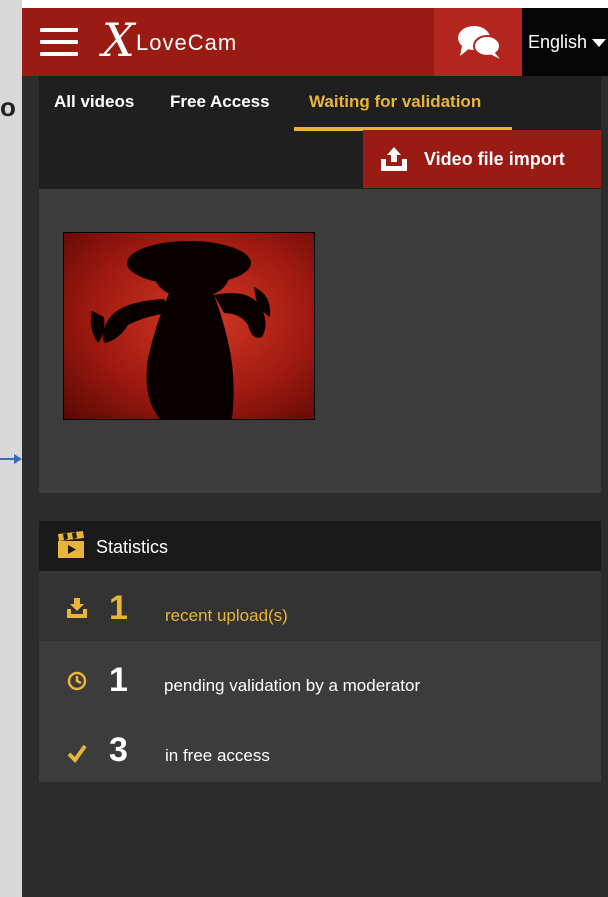 The image size is (608, 897). Describe the element at coordinates (8, 107) in the screenshot. I see `cut-off-text: o` at that location.